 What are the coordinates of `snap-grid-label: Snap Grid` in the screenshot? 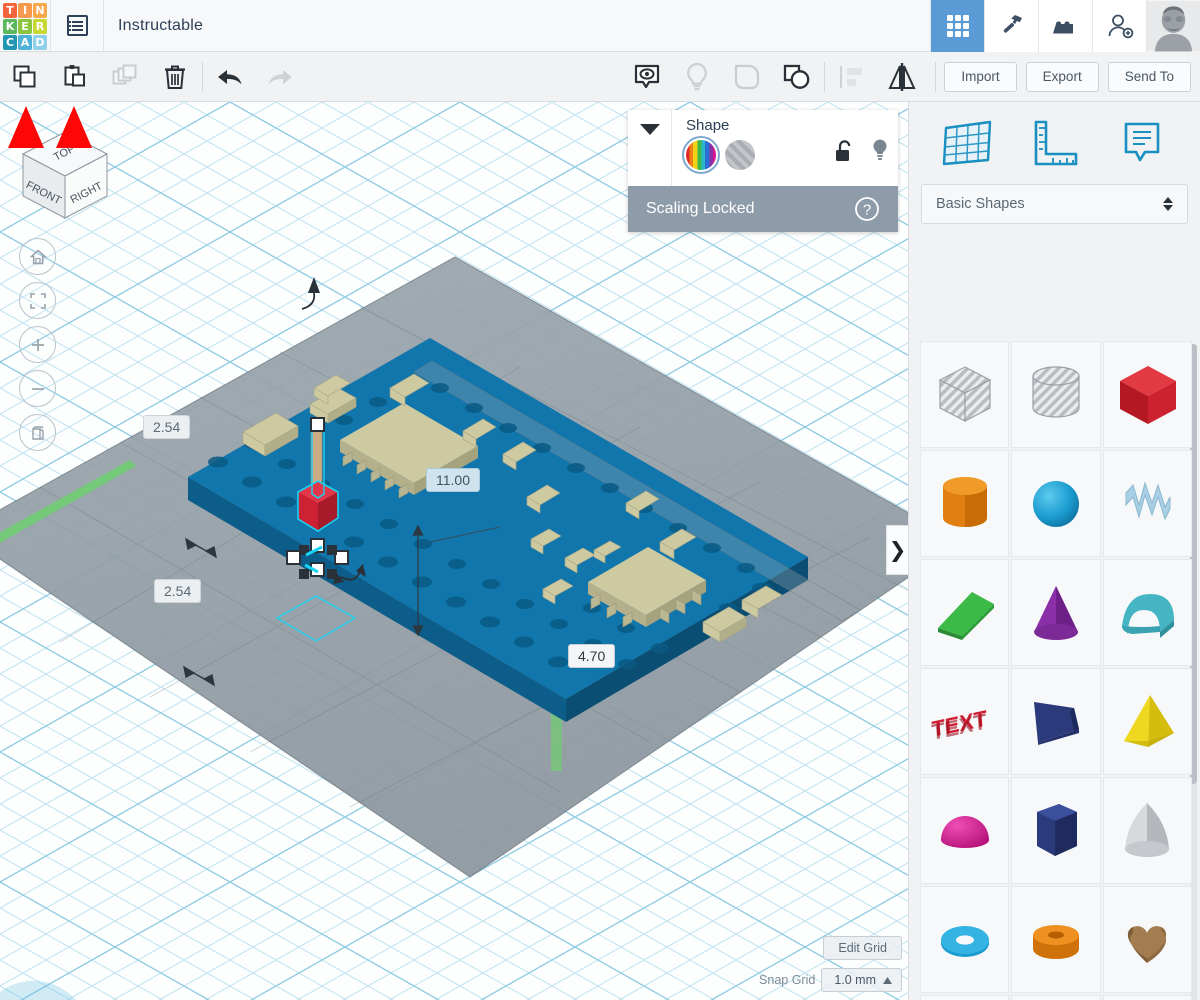 It's located at (787, 980).